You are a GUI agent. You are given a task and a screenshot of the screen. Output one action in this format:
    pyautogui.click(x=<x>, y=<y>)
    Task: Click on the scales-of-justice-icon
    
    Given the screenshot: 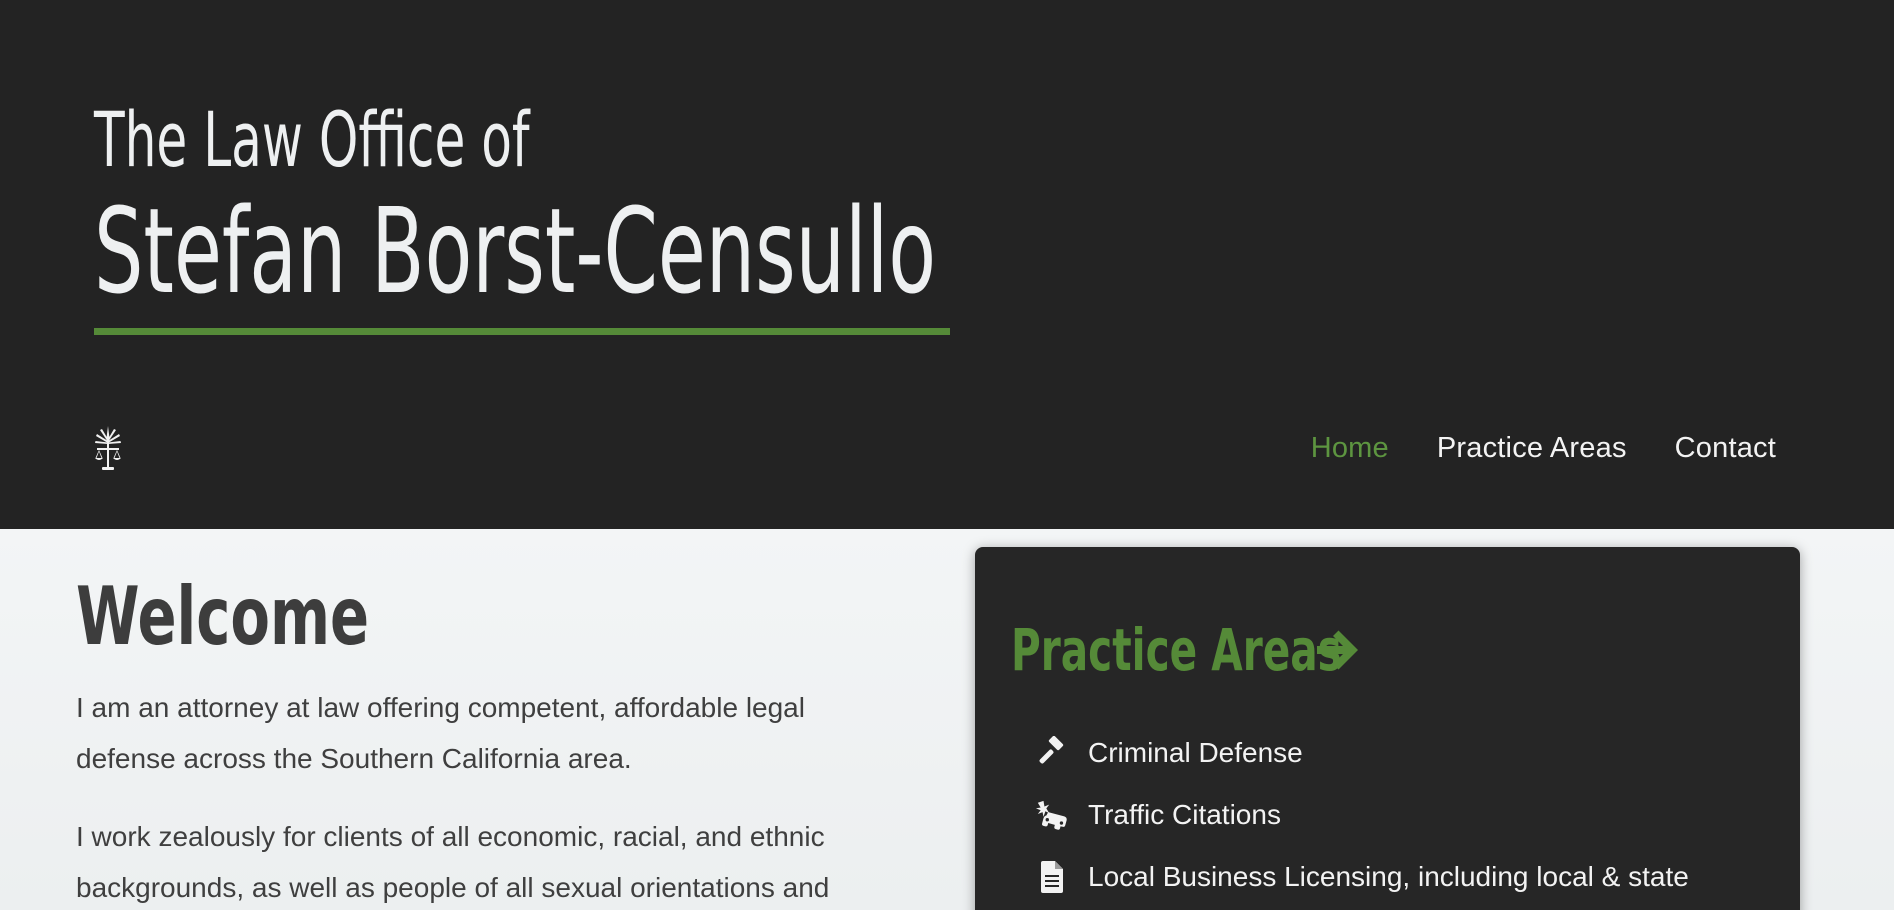 What is the action you would take?
    pyautogui.click(x=108, y=448)
    